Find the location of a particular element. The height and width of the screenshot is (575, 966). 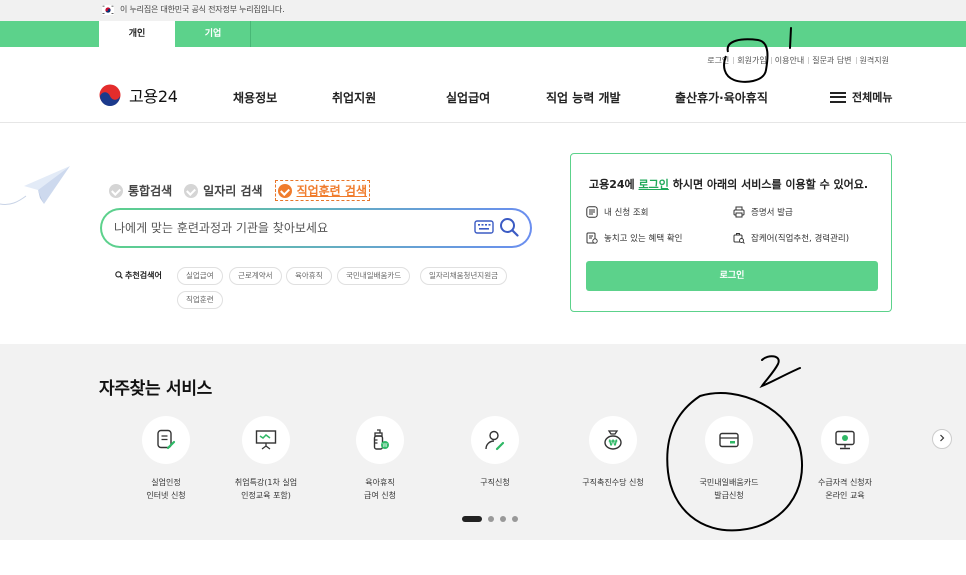

all-menu-label: 전체메뉴 is located at coordinates (872, 97).